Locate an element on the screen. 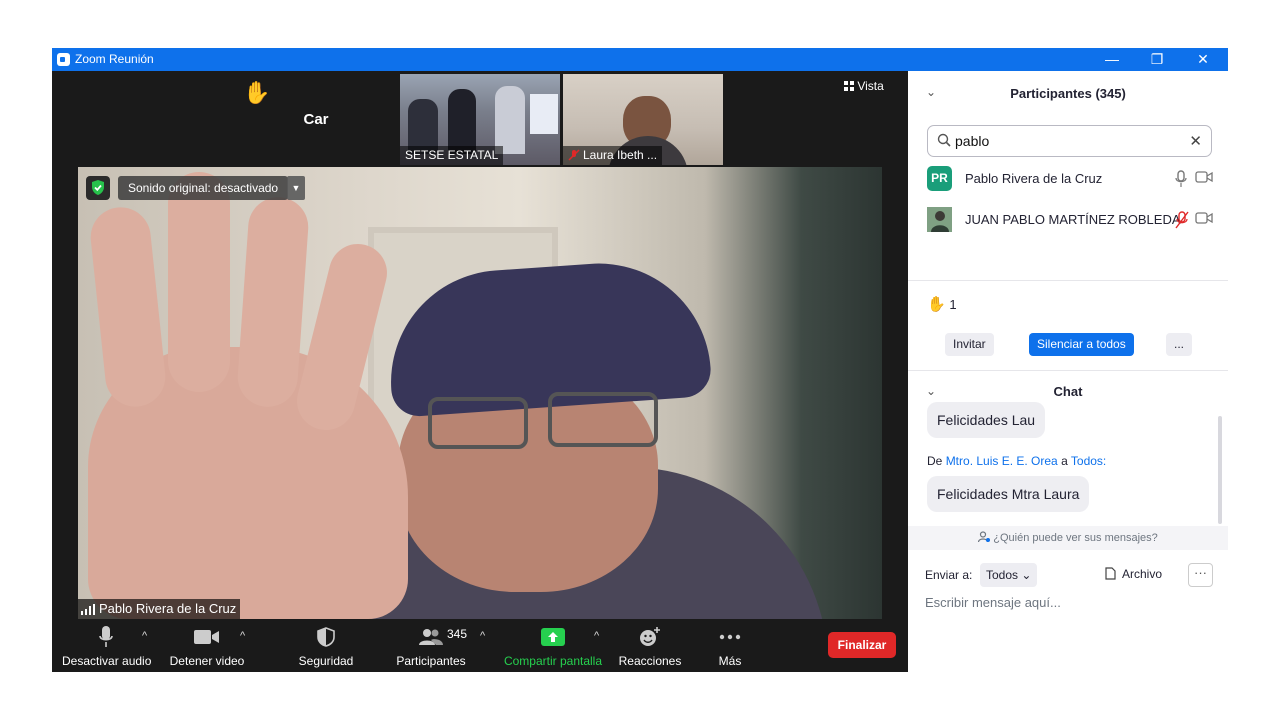 This screenshot has height=720, width=1280. avatar: PR is located at coordinates (939, 178).